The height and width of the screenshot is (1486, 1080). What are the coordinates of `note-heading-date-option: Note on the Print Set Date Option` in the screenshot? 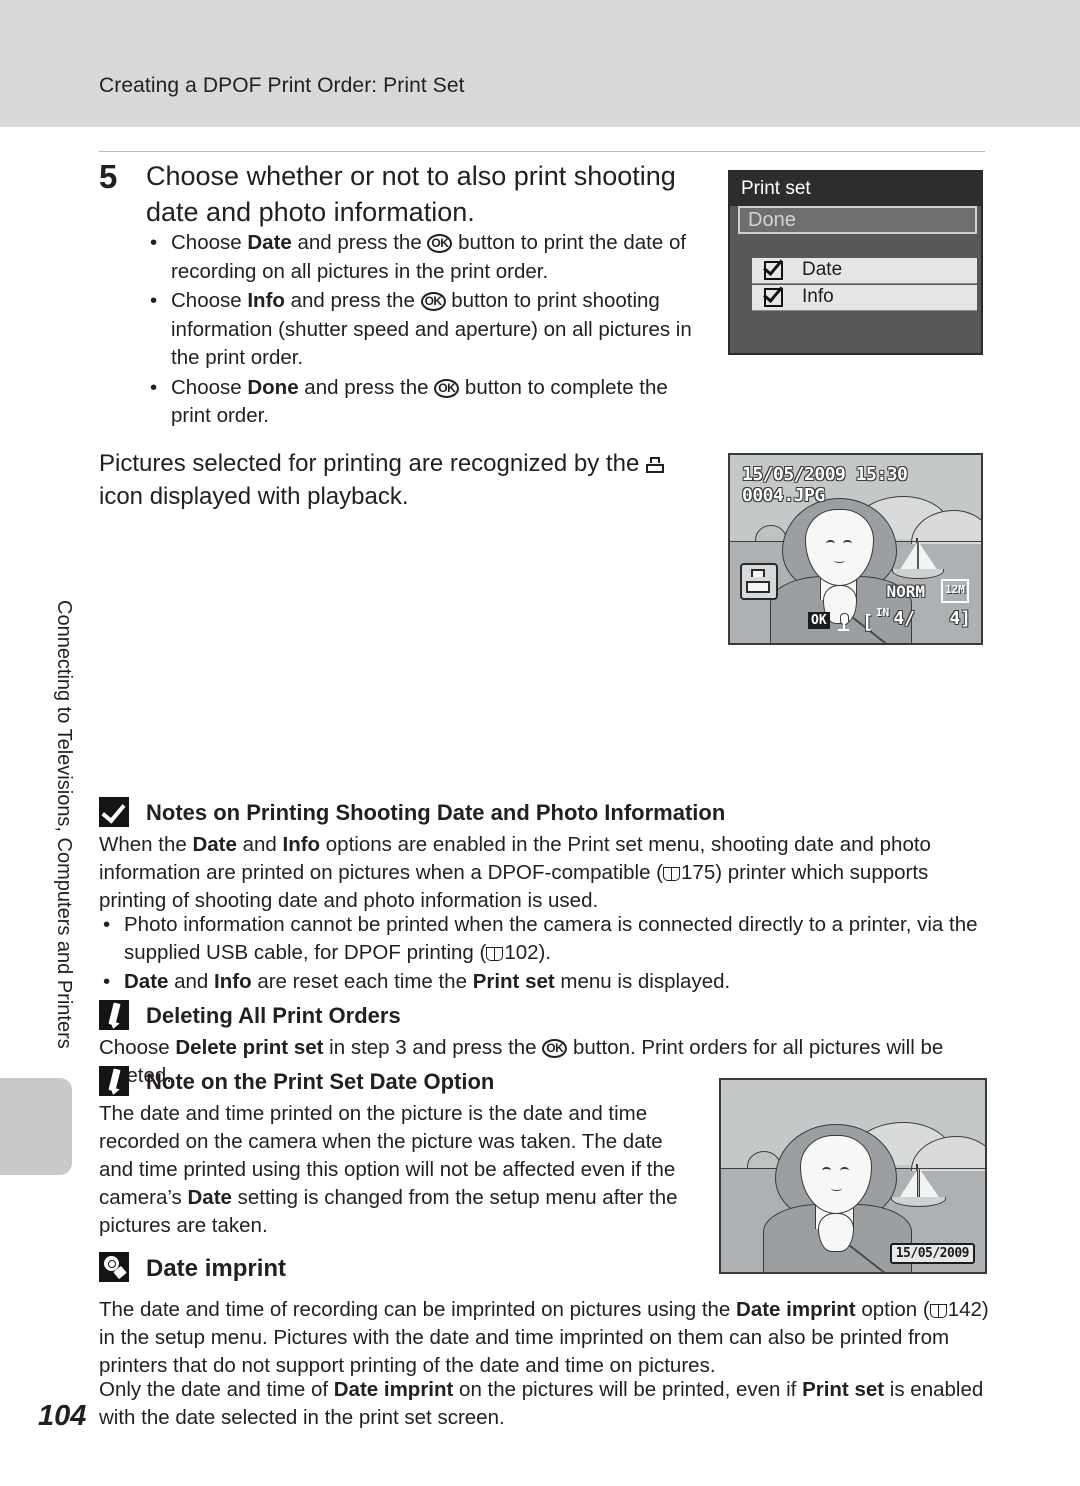 It's located at (320, 1081).